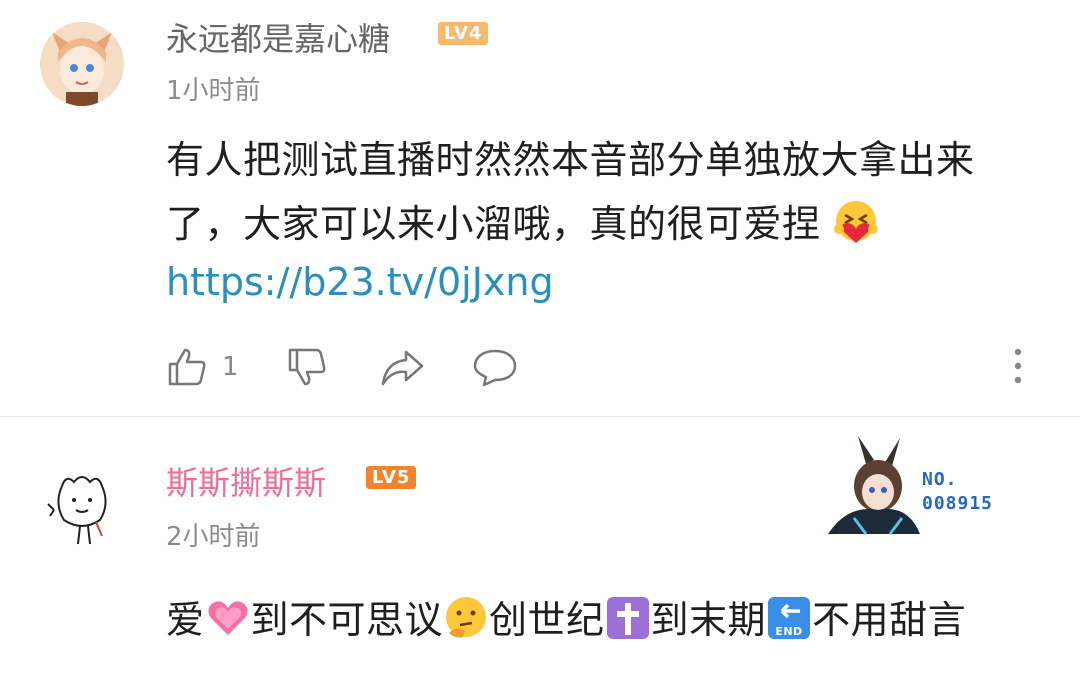 The height and width of the screenshot is (676, 1080). I want to click on comment-text-segment: 到不可思议, so click(347, 620).